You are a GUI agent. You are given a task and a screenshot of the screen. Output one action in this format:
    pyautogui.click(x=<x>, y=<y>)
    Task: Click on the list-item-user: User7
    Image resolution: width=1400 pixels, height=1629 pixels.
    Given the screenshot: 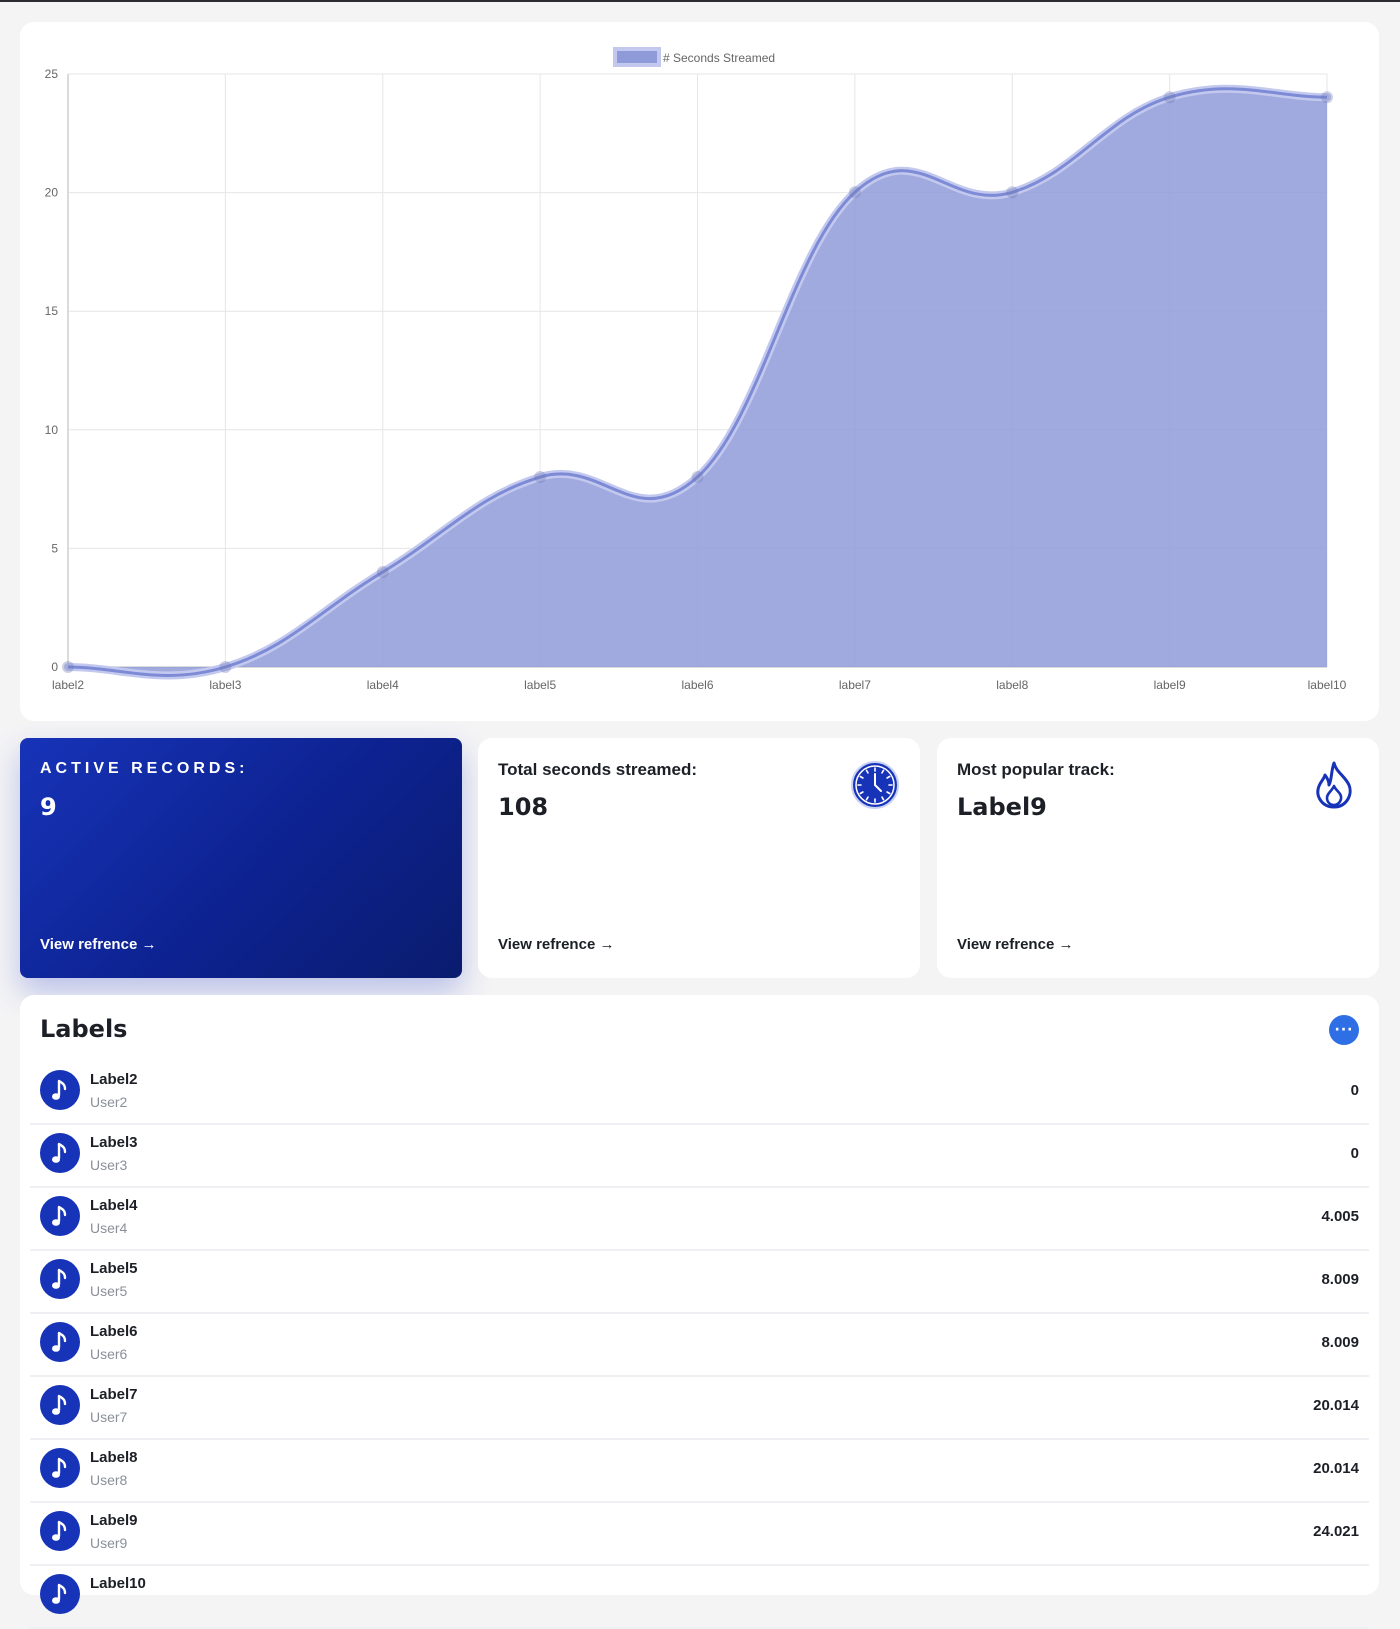 What is the action you would take?
    pyautogui.click(x=109, y=1417)
    